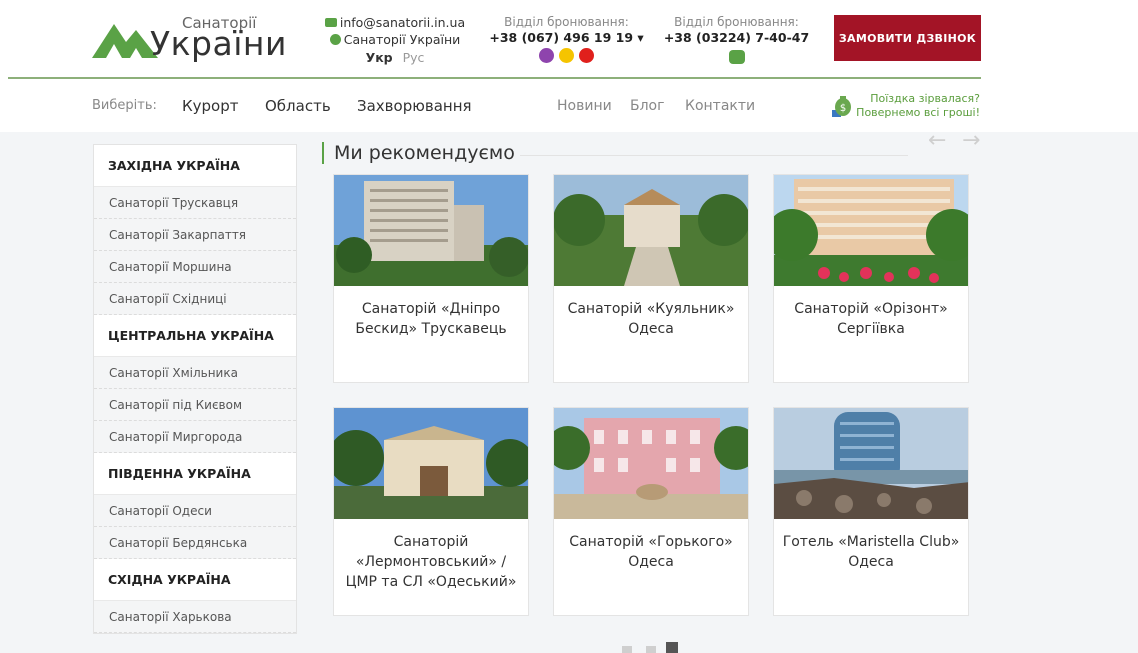  Describe the element at coordinates (379, 57) in the screenshot. I see `lang-ukr: Укр` at that location.